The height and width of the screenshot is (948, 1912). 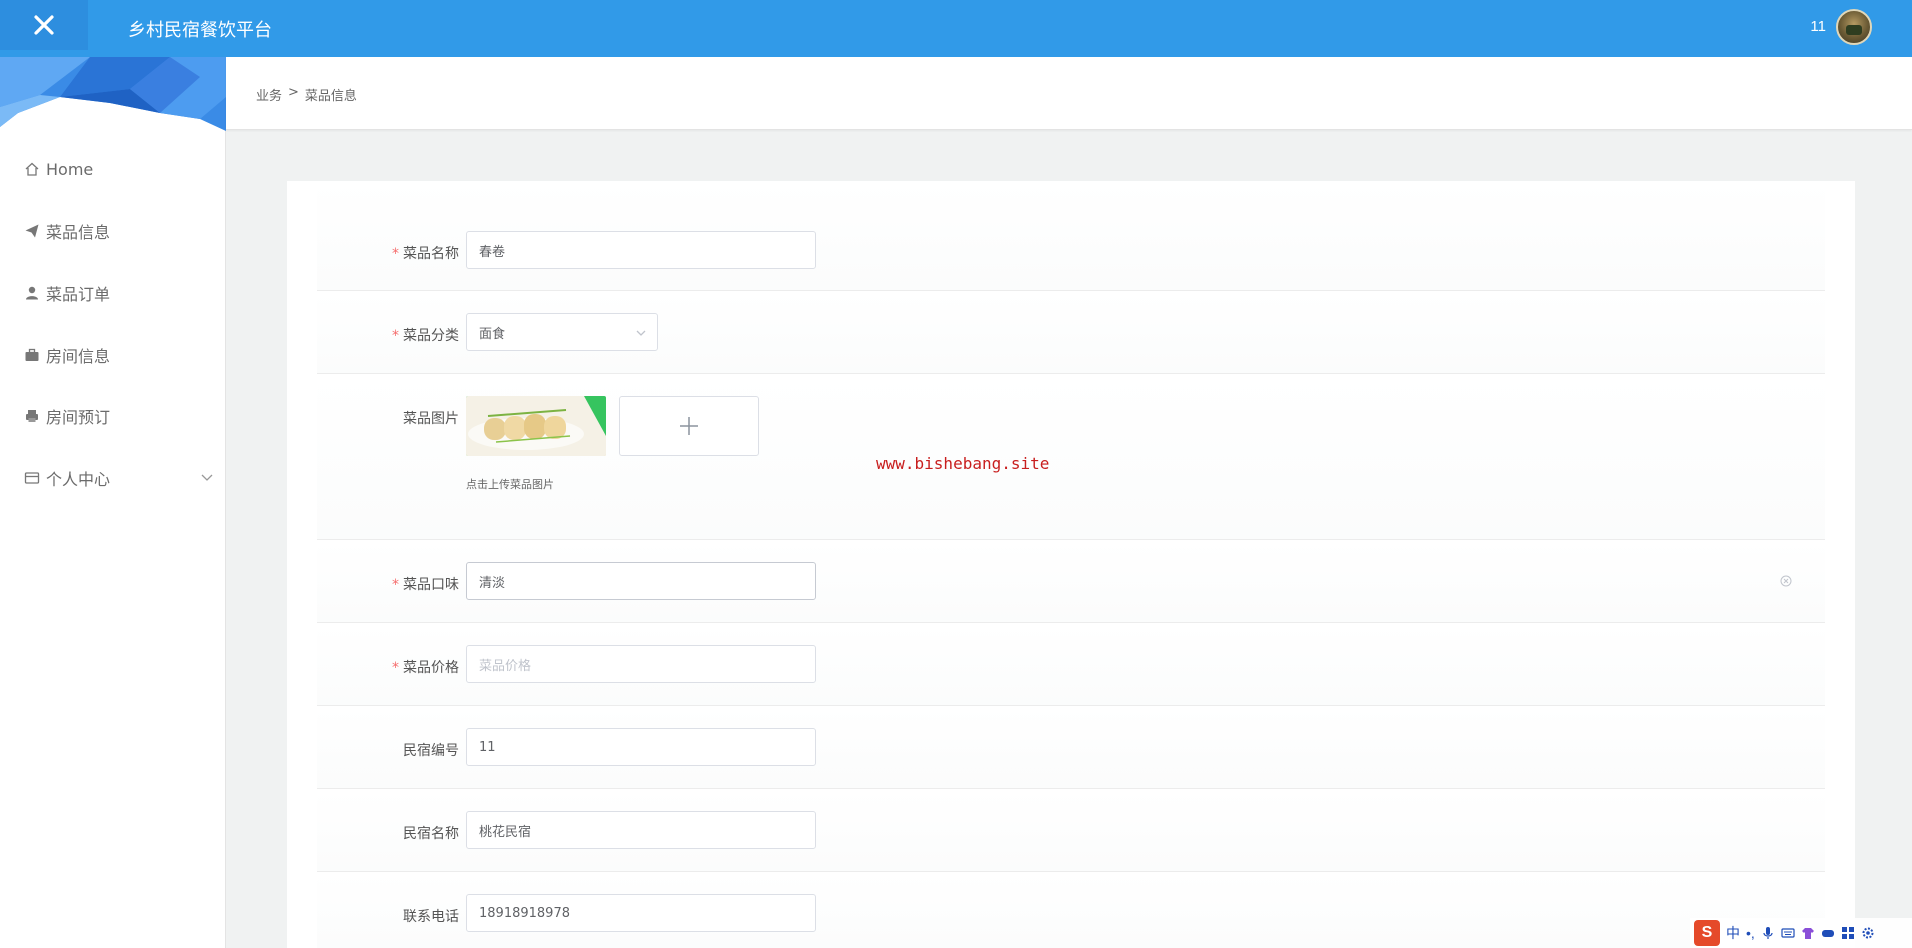 What do you see at coordinates (641, 581) in the screenshot?
I see `dish-taste-input: 清淡` at bounding box center [641, 581].